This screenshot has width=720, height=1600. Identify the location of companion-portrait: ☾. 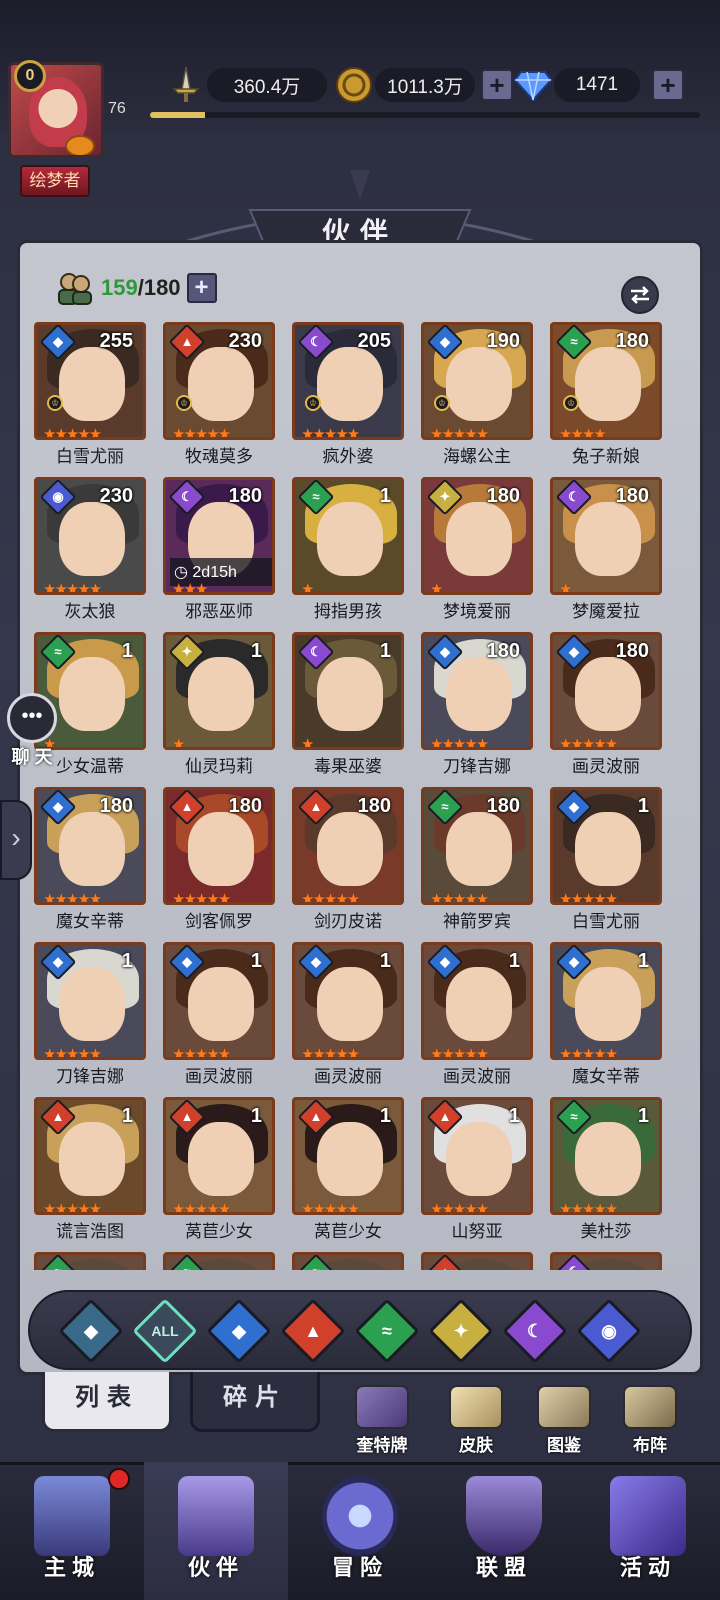
(606, 1261).